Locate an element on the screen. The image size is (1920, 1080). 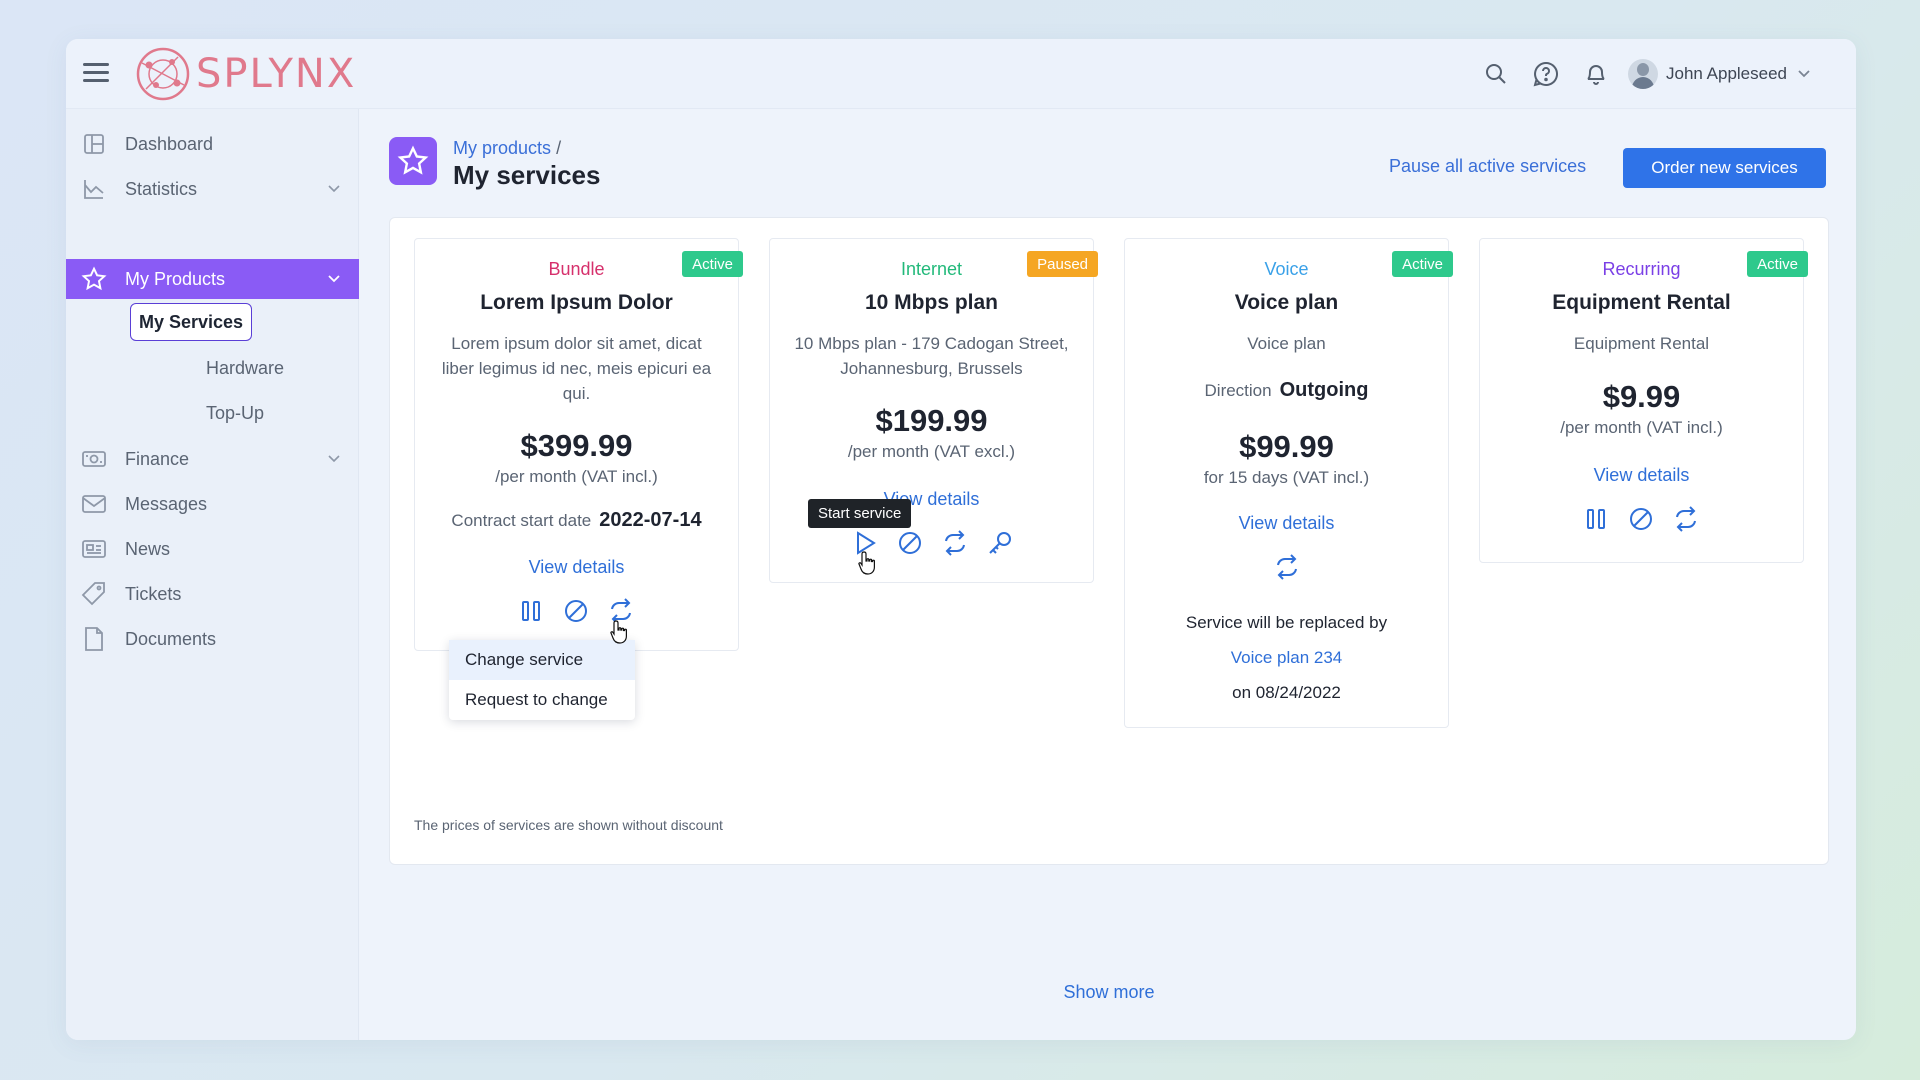
replacement-plan-link: Voice plan 234 is located at coordinates (1286, 658).